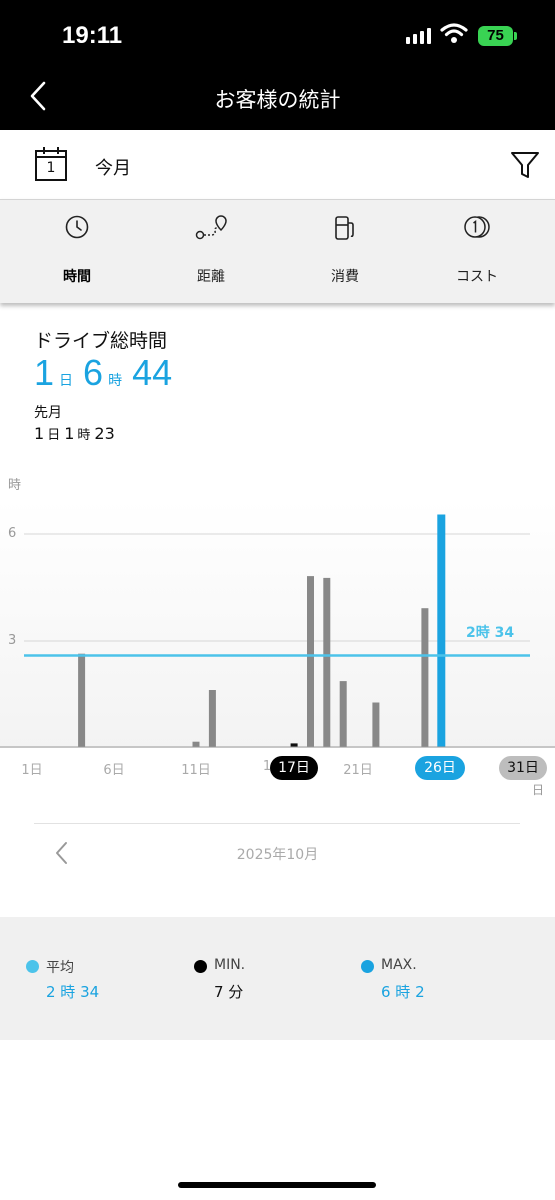 The width and height of the screenshot is (555, 1200). Describe the element at coordinates (367, 966) in the screenshot. I see `max-dot` at that location.